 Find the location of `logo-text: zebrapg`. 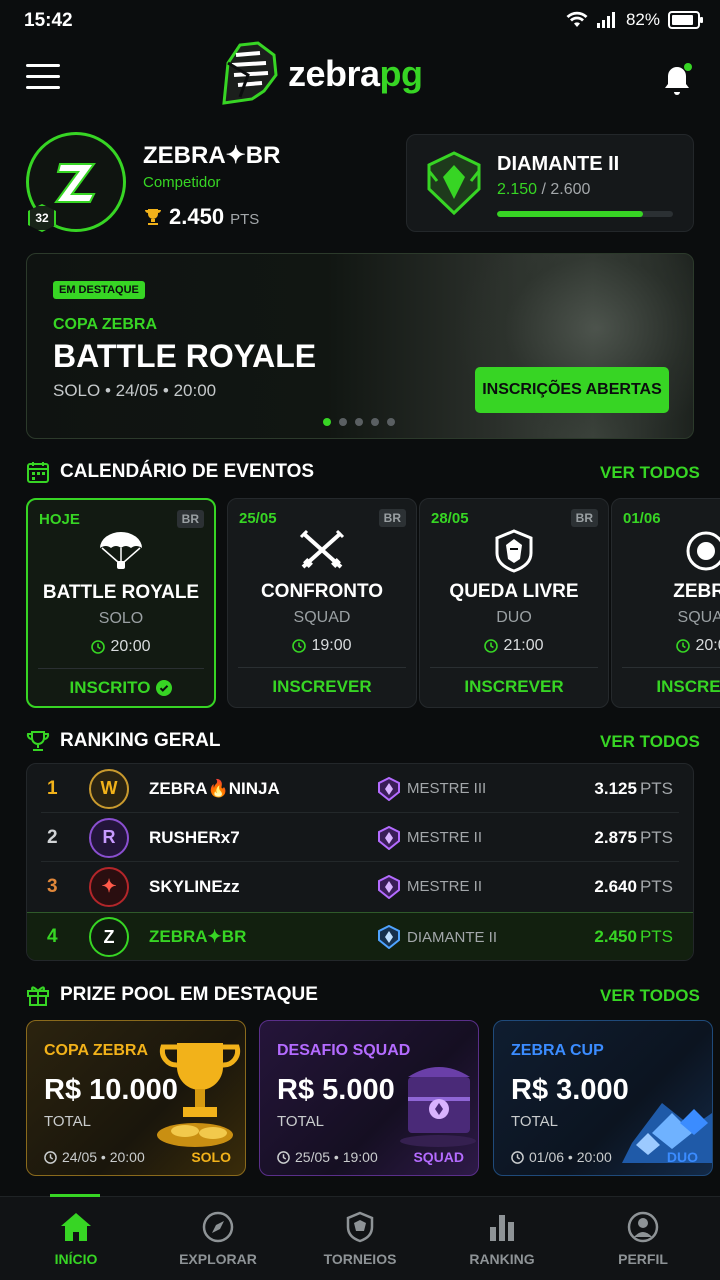

logo-text: zebrapg is located at coordinates (355, 74).